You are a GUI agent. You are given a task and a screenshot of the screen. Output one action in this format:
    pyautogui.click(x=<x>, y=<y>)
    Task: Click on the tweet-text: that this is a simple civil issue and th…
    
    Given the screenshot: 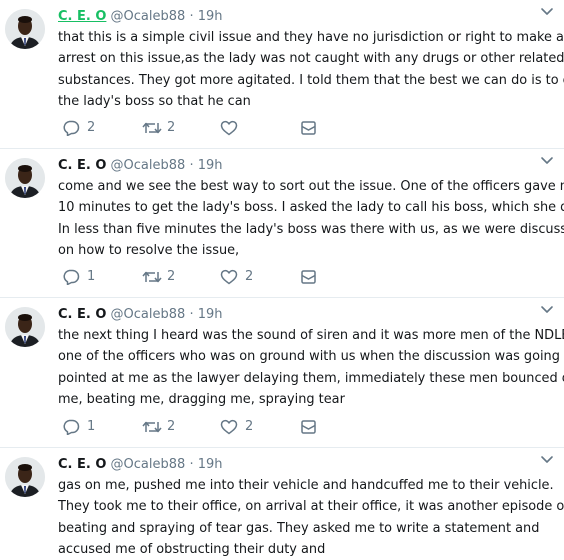 What is the action you would take?
    pyautogui.click(x=311, y=69)
    